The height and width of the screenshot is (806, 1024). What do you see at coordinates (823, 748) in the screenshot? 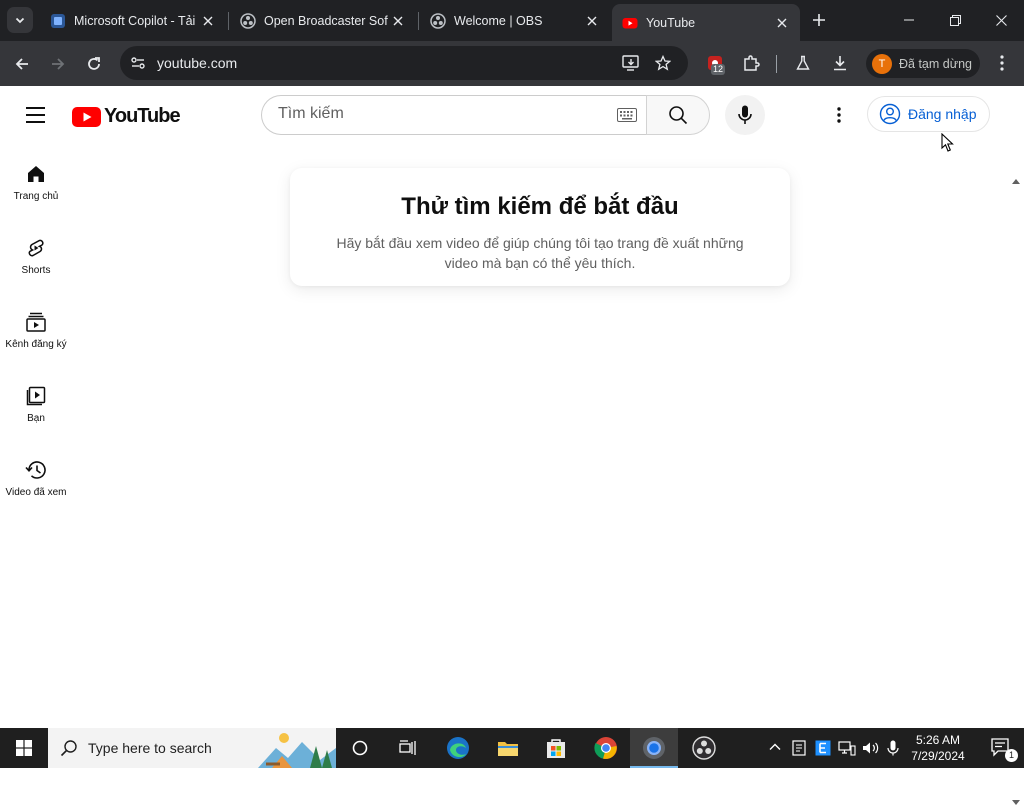
I see `tray-language-icon` at bounding box center [823, 748].